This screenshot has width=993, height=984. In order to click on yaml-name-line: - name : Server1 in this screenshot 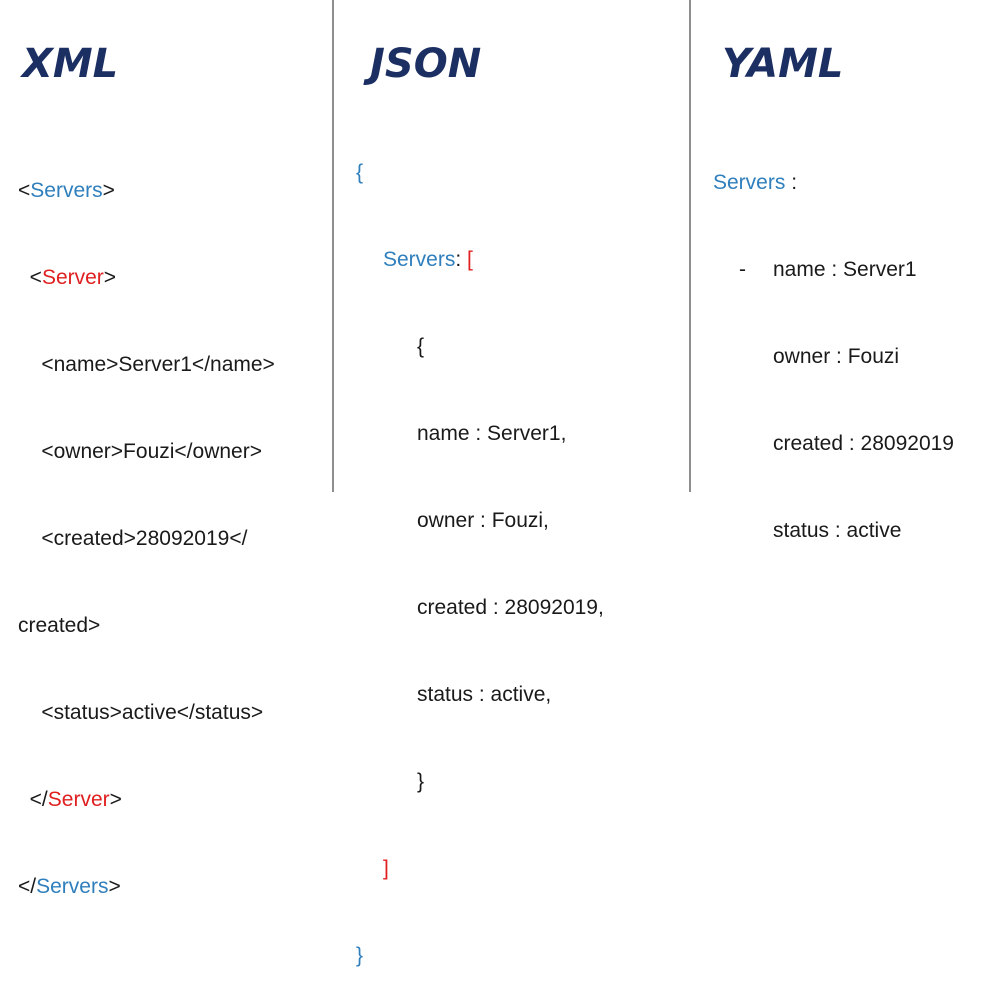, I will do `click(833, 269)`.